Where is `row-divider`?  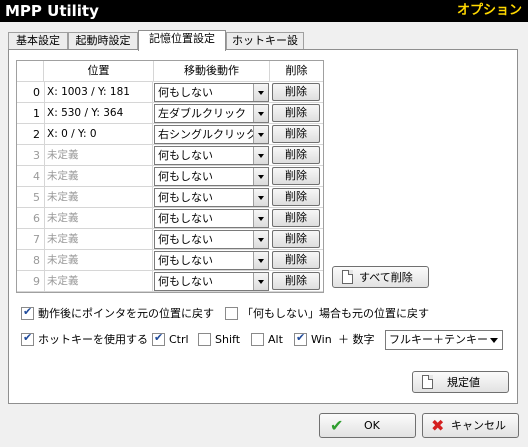 row-divider is located at coordinates (170, 291).